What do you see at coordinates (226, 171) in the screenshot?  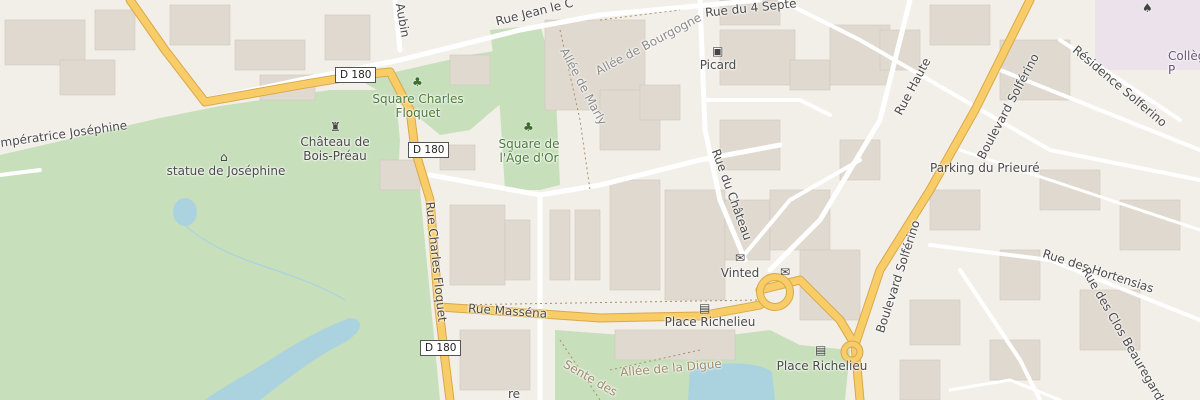 I see `poi-statue: statue de Joséphine` at bounding box center [226, 171].